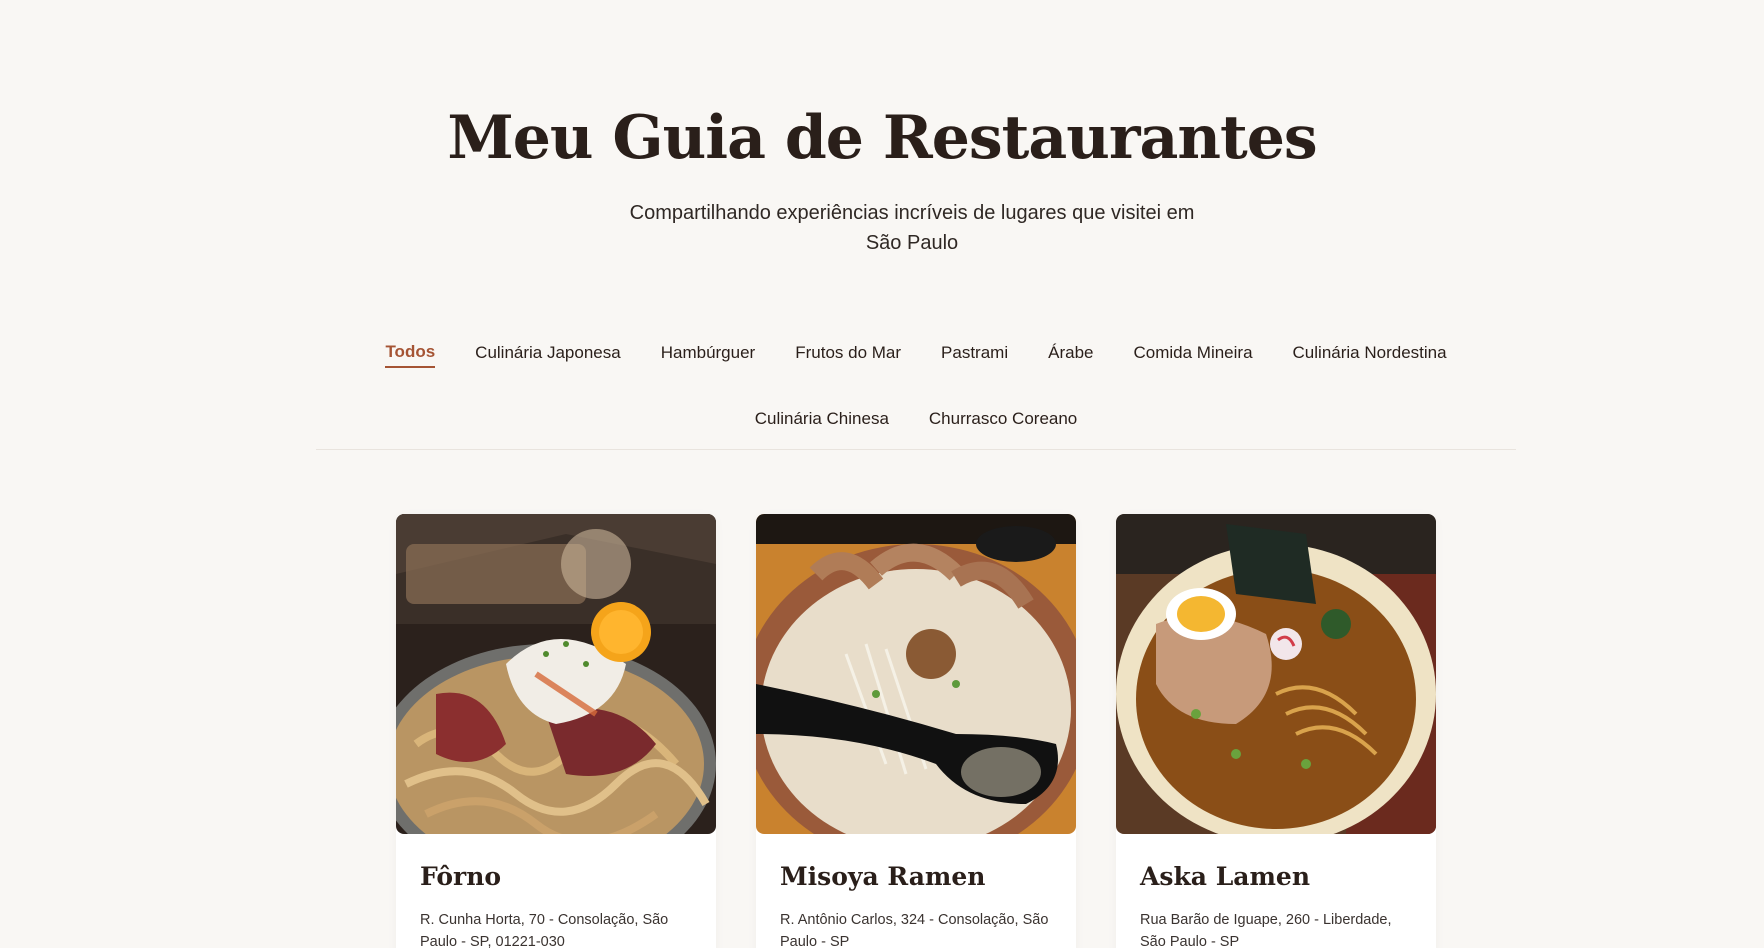 The width and height of the screenshot is (1764, 948). I want to click on filter-culinaria-chinesa: Culinária Chinesa, so click(822, 420).